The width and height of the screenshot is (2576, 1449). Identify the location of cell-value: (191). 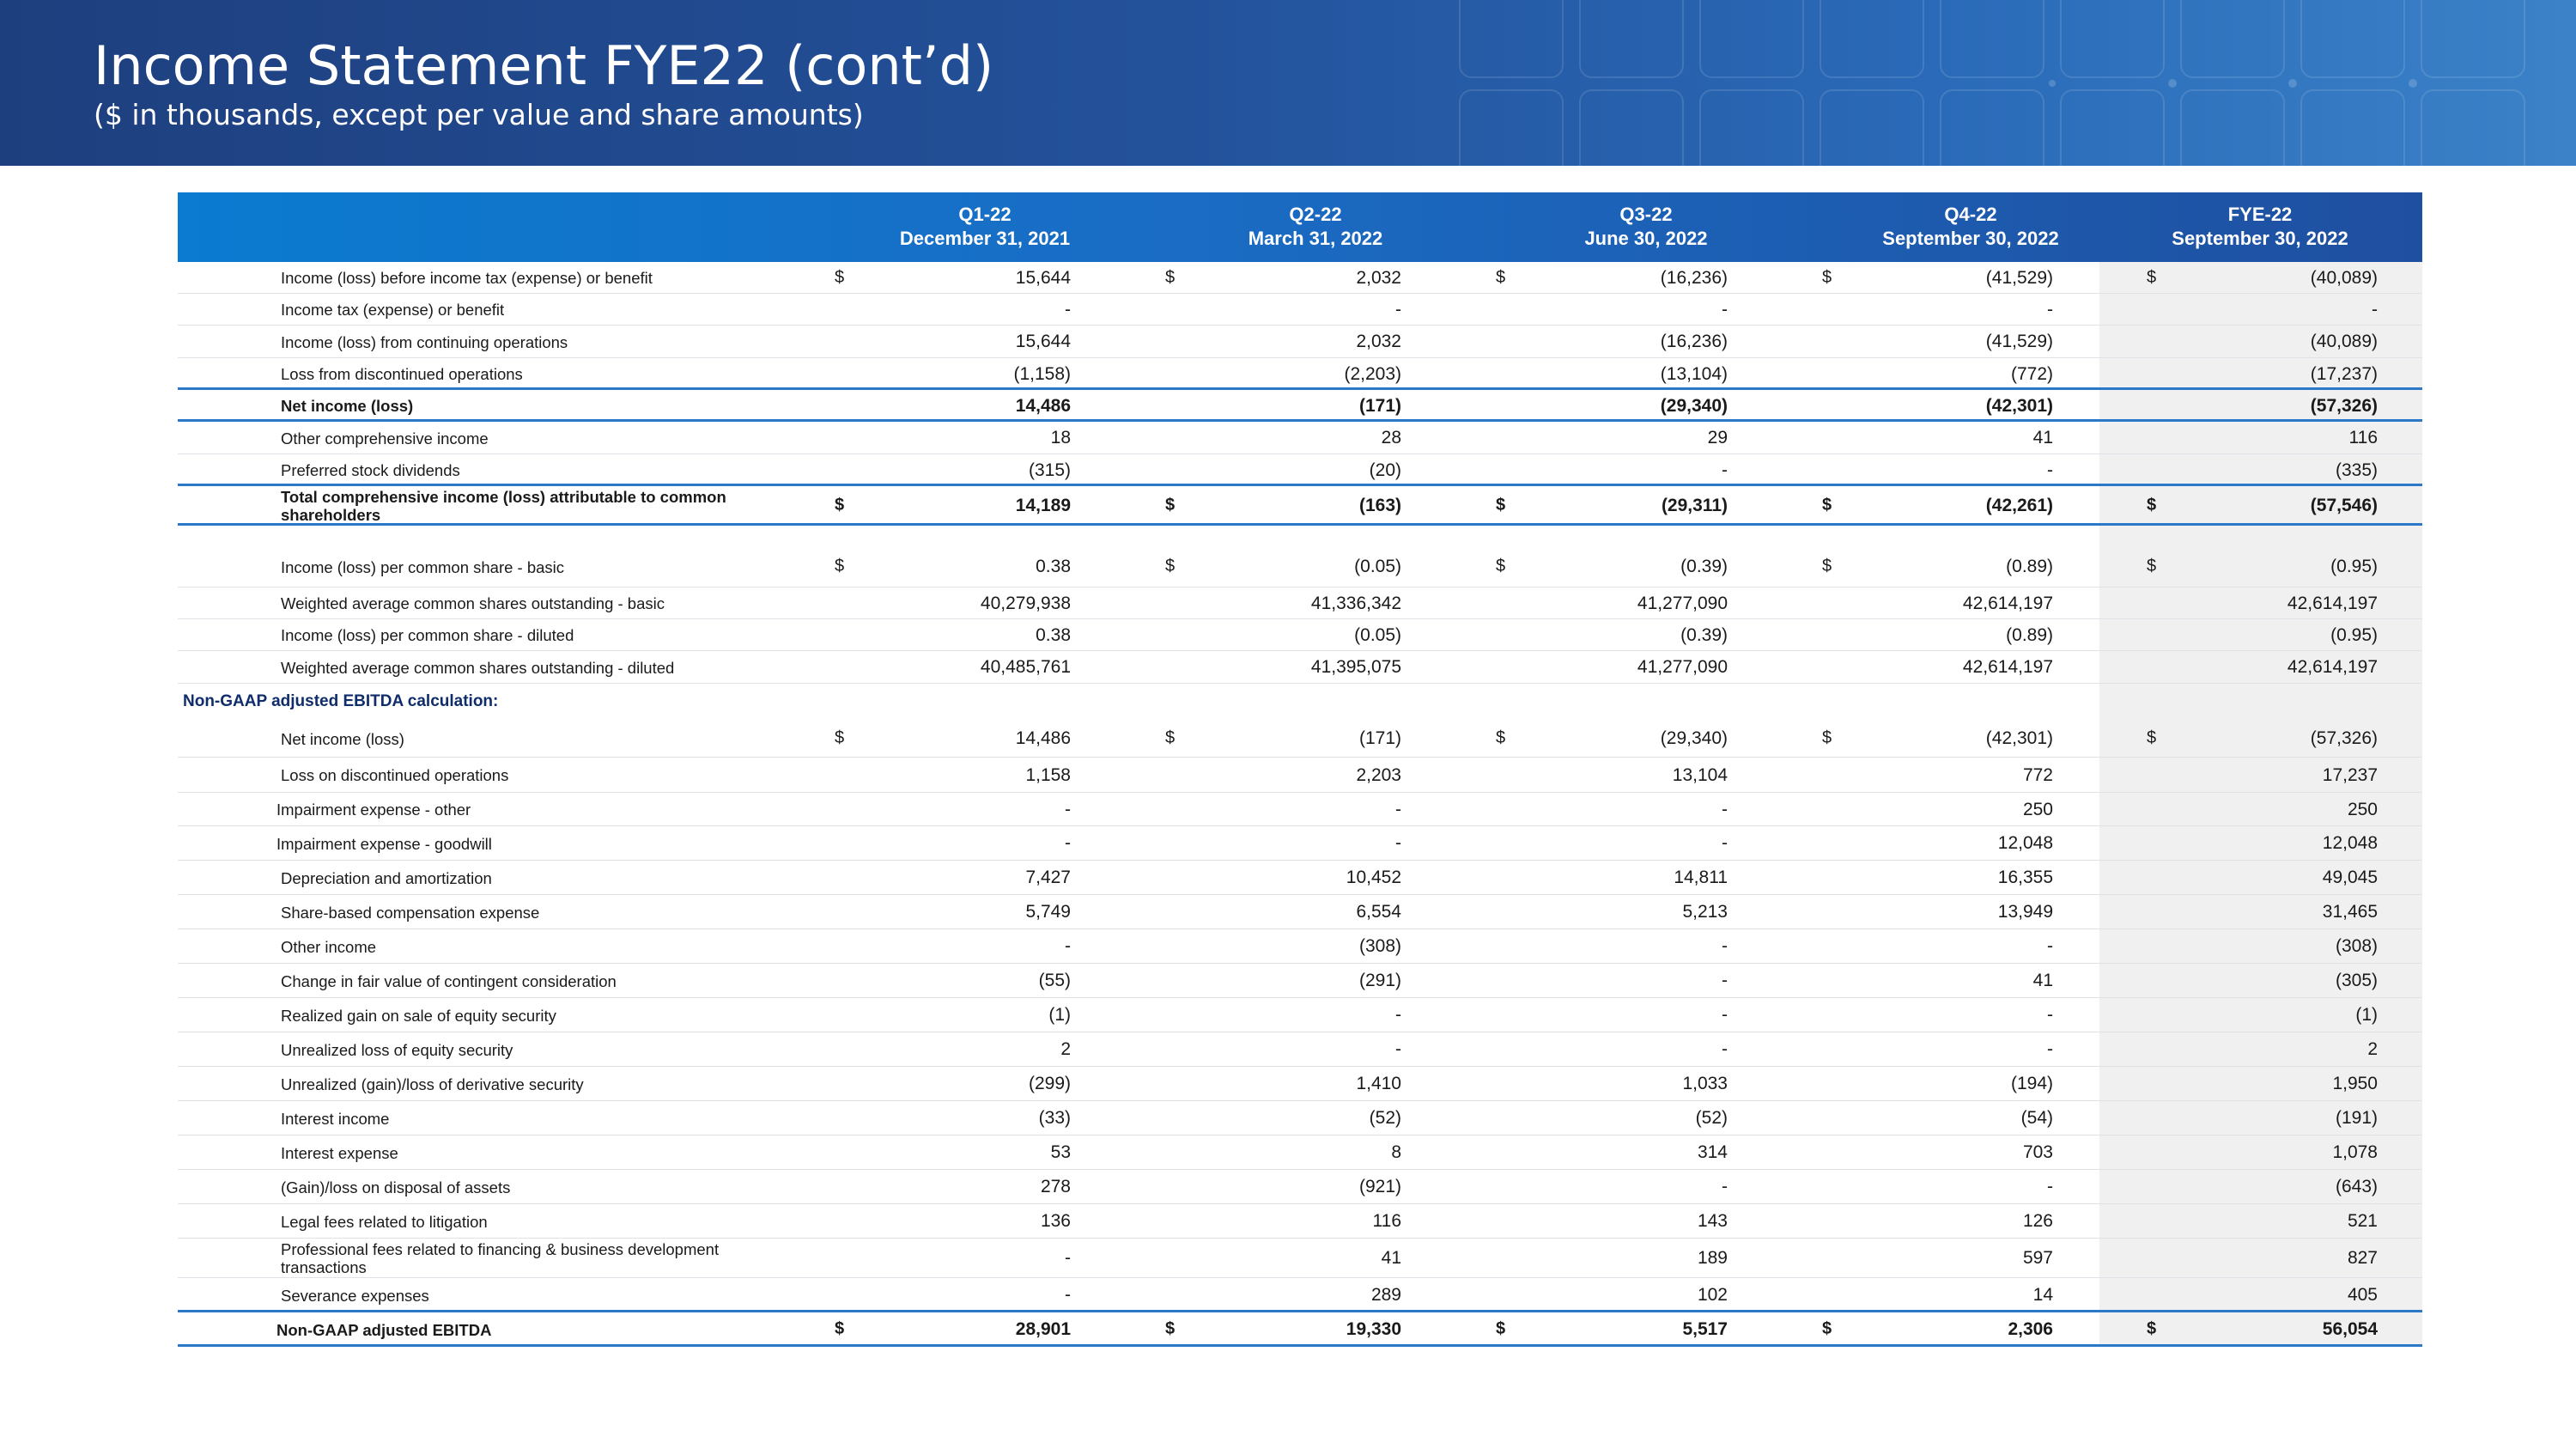
(2356, 1118).